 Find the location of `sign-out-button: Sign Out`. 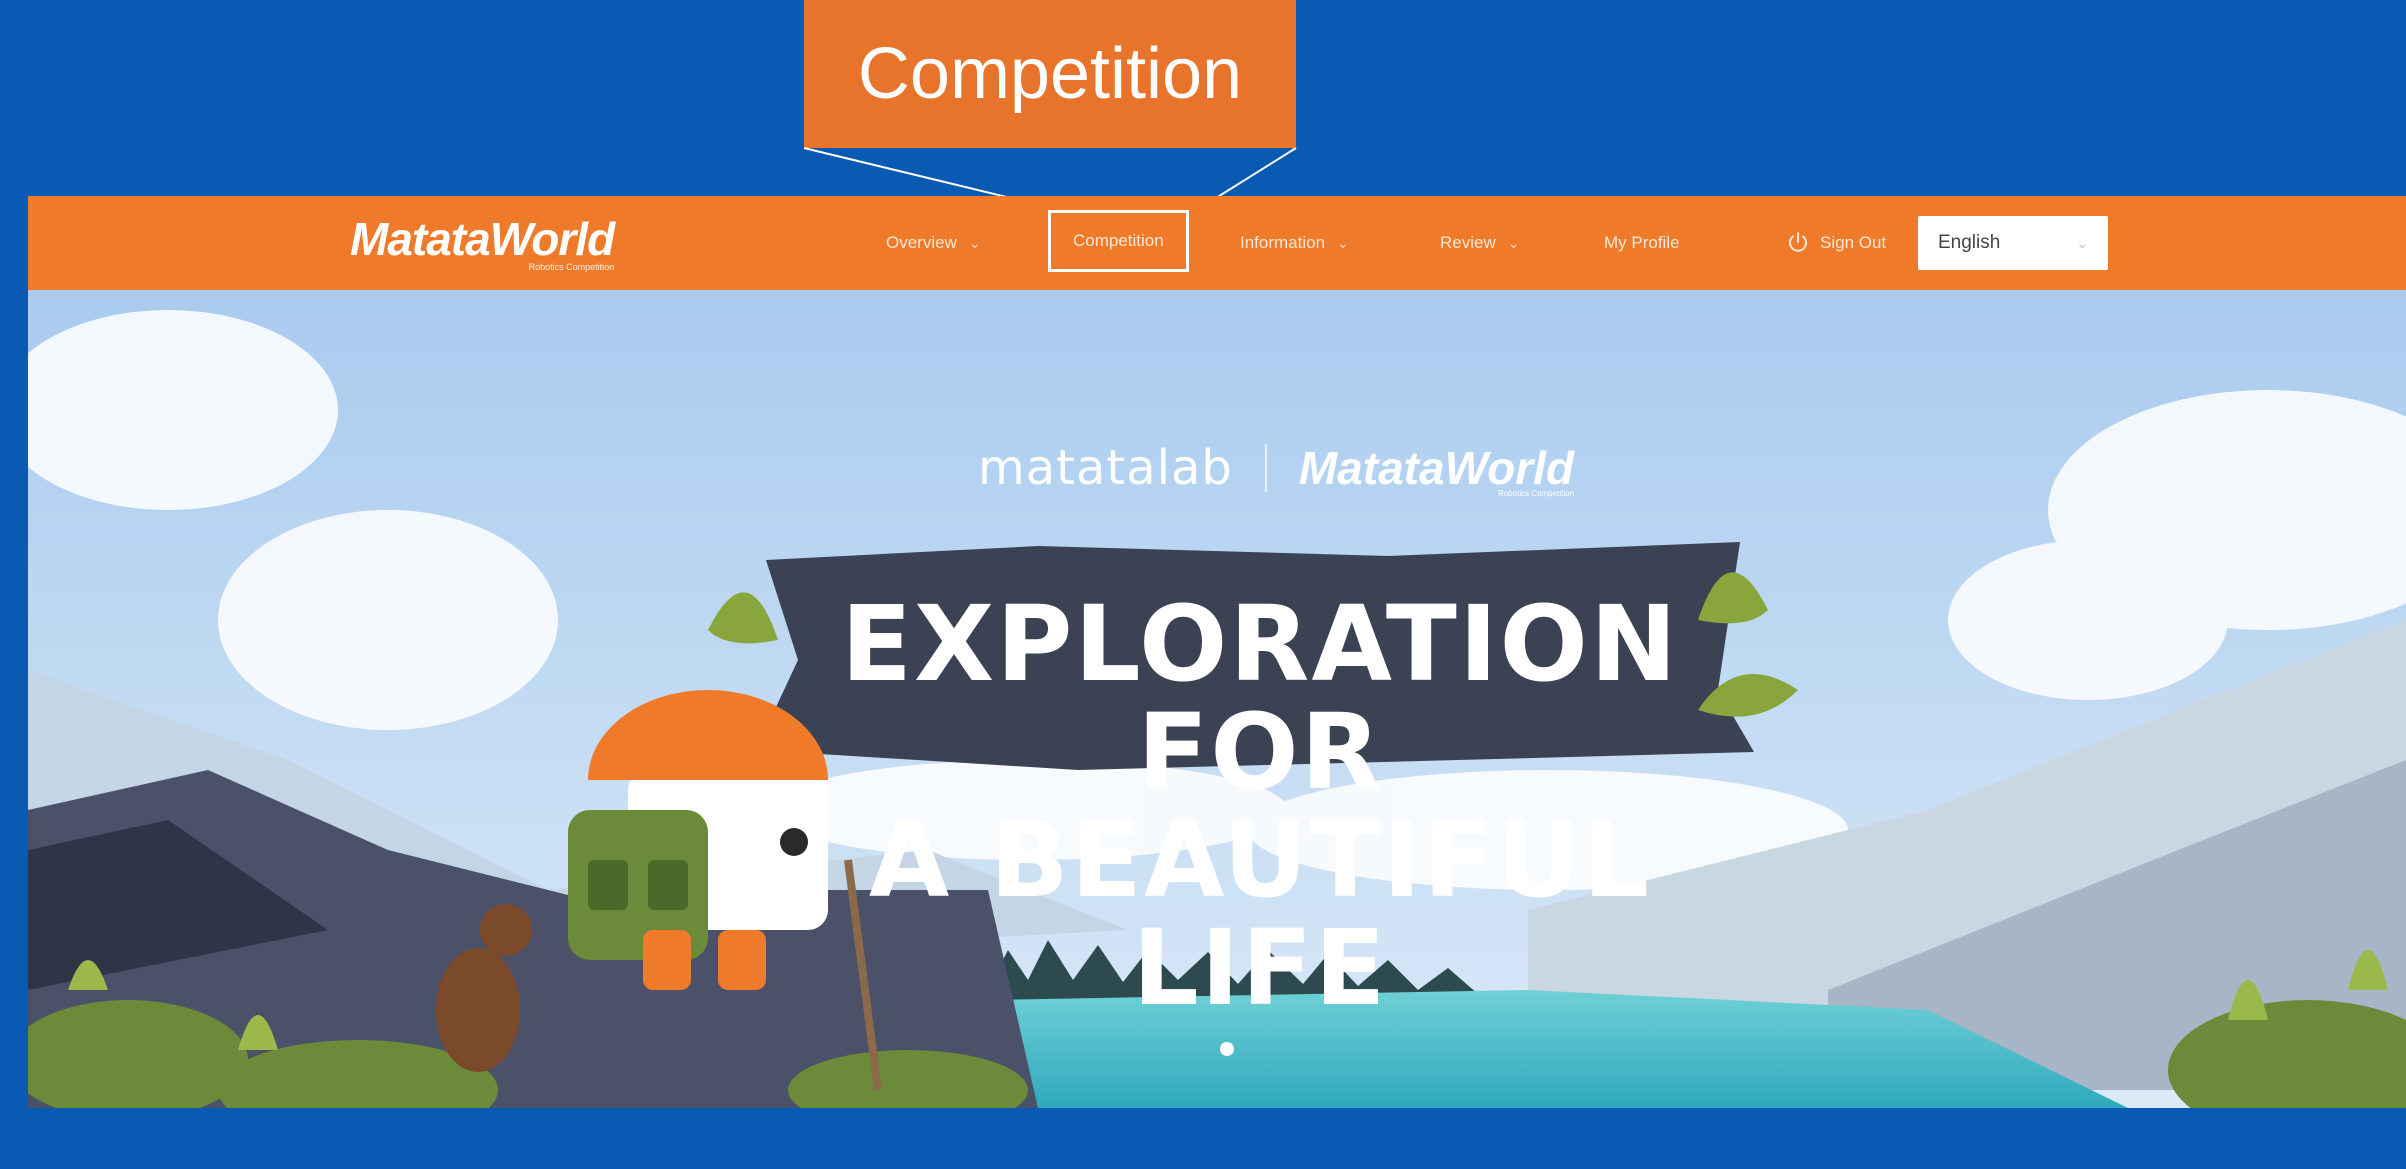

sign-out-button: Sign Out is located at coordinates (1836, 243).